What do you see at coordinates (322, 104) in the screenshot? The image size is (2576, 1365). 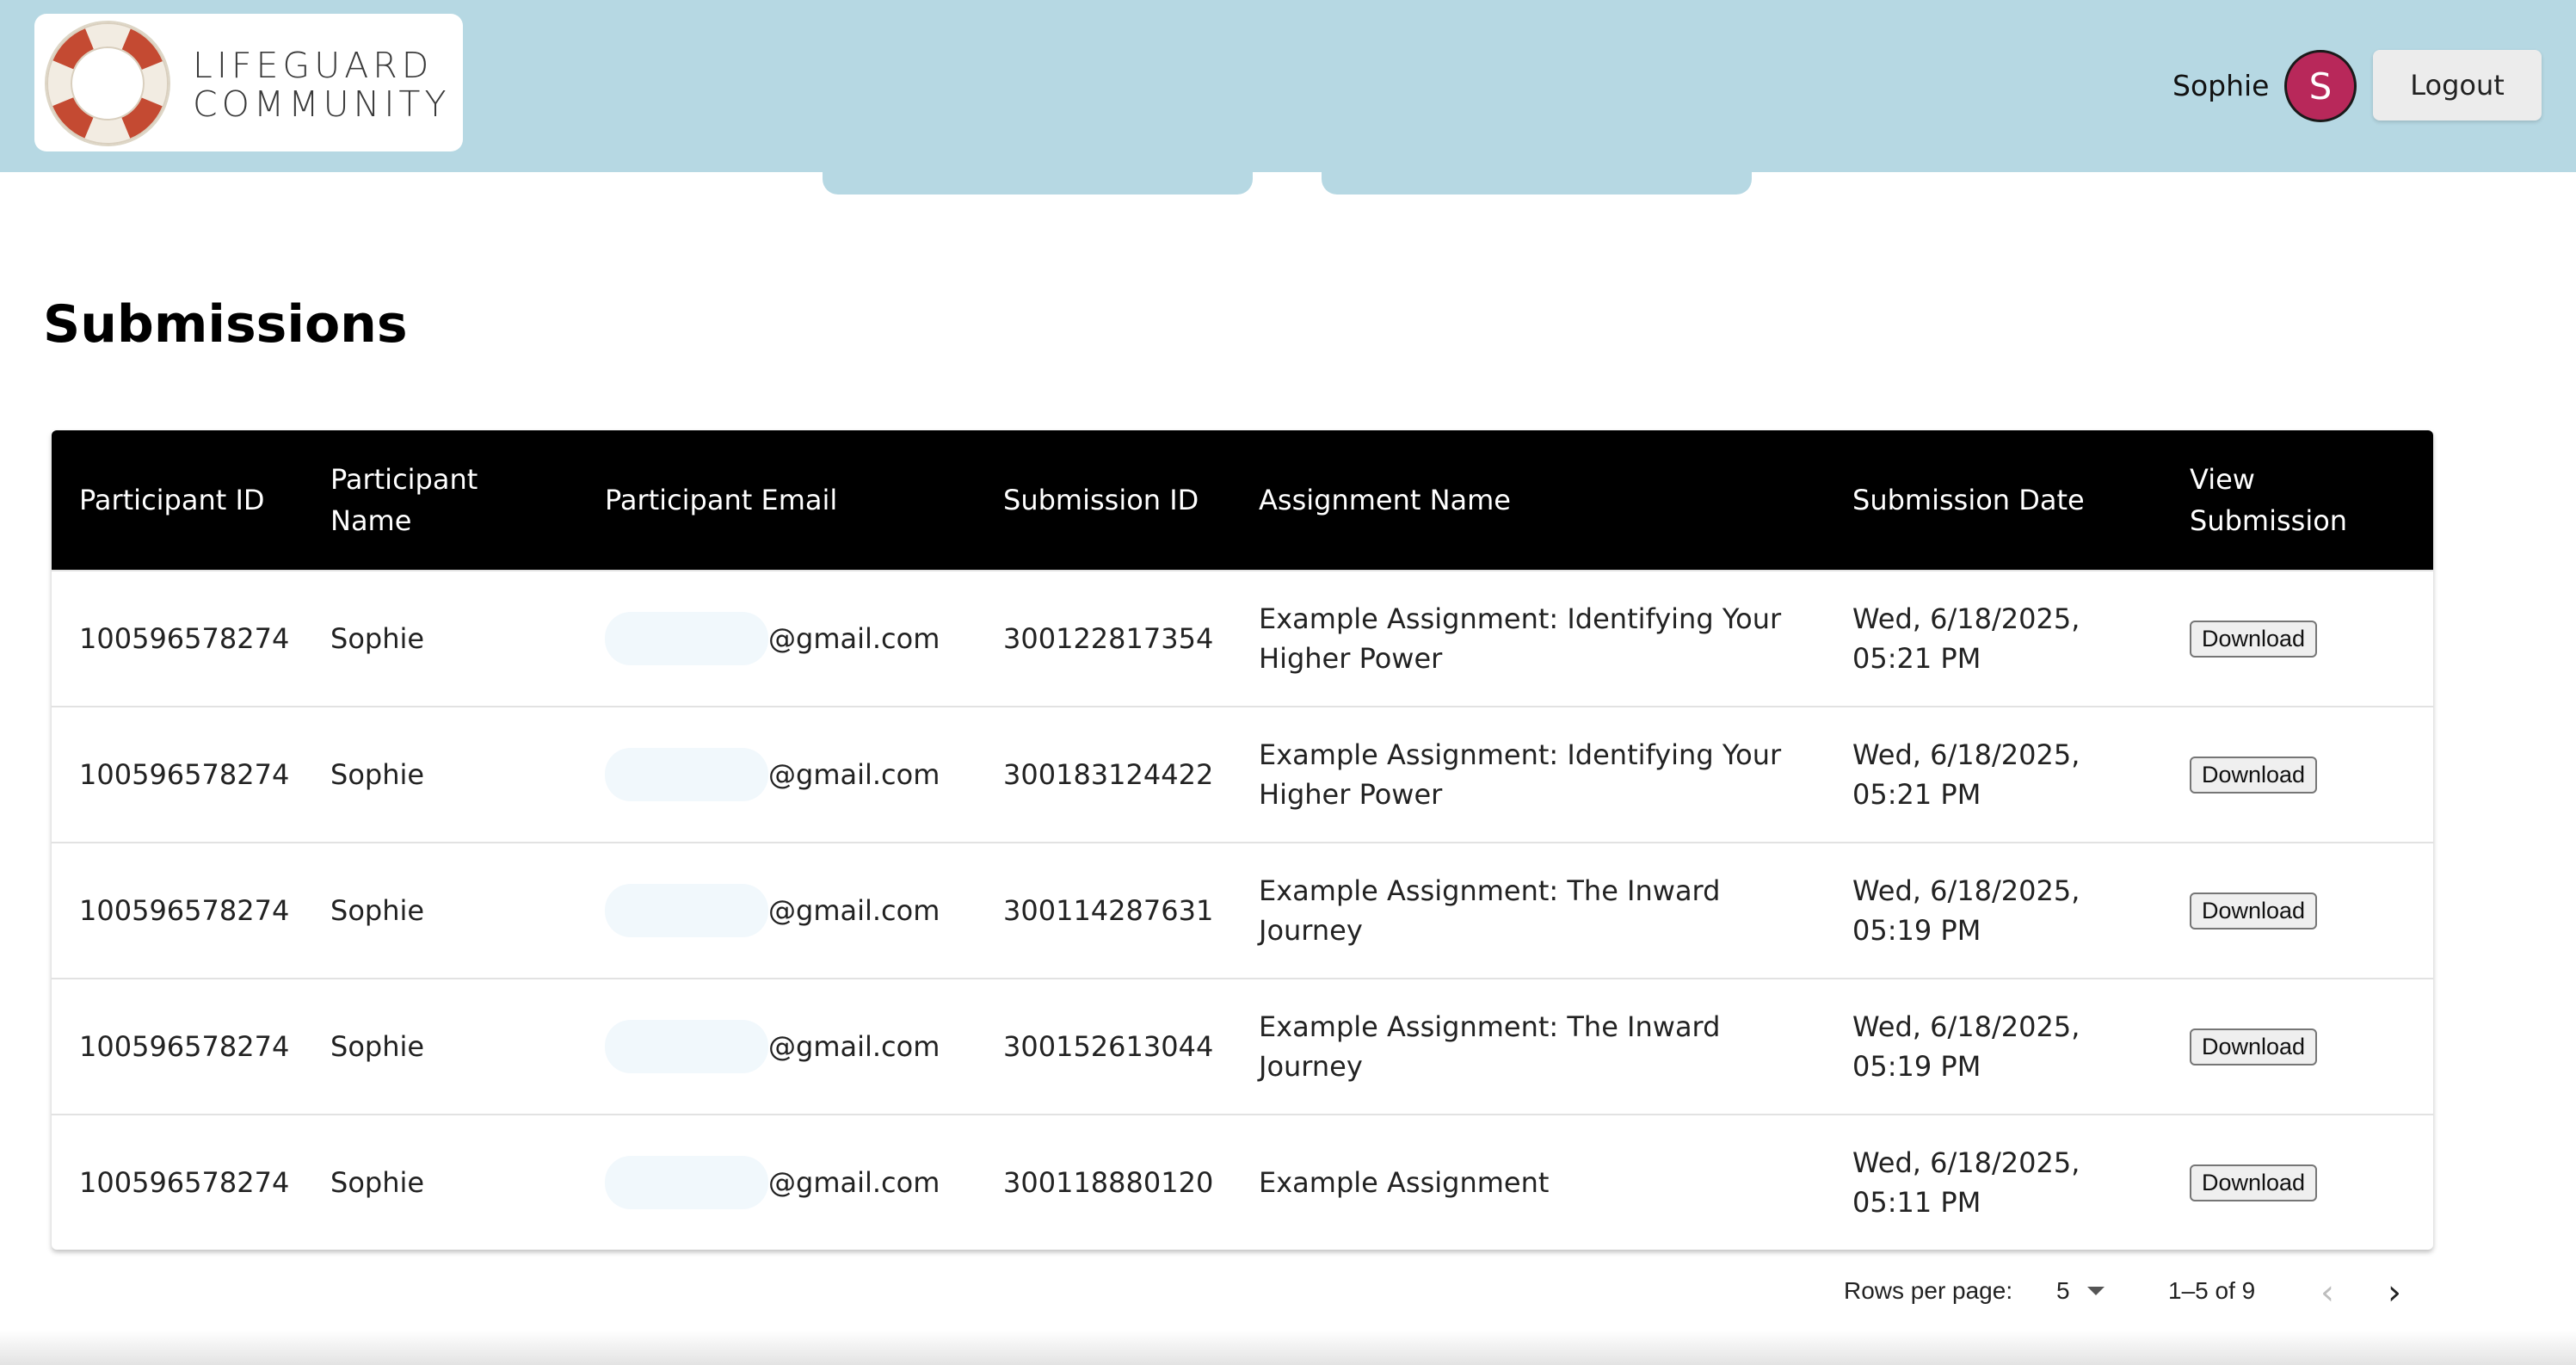 I see `logo-line-2: COMMUNITY` at bounding box center [322, 104].